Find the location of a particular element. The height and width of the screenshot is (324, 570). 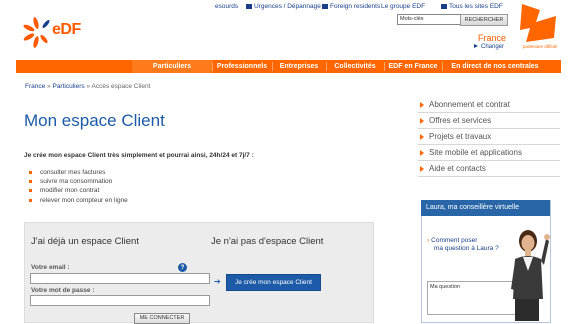

email-field is located at coordinates (120, 278).